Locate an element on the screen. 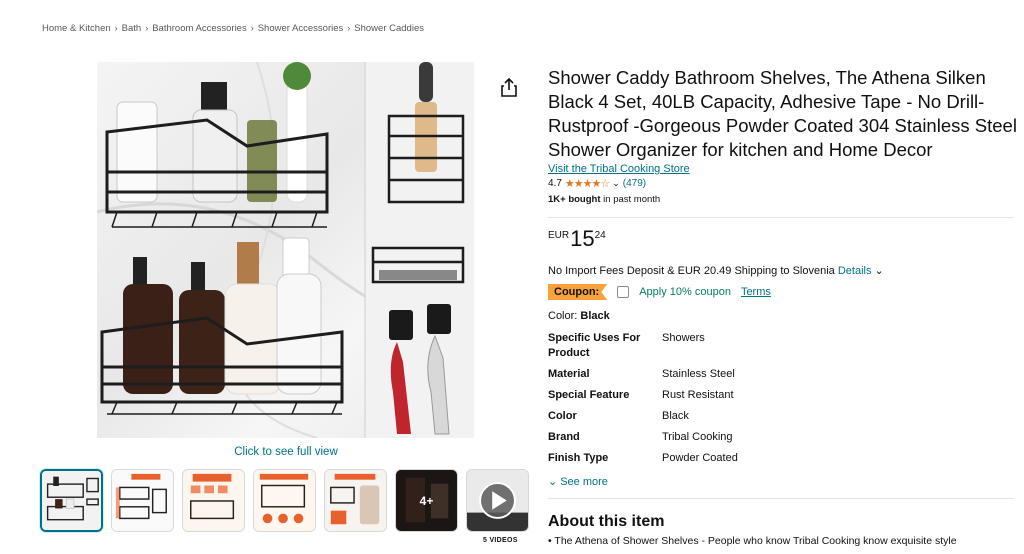  shipping-details-link: Details is located at coordinates (855, 271).